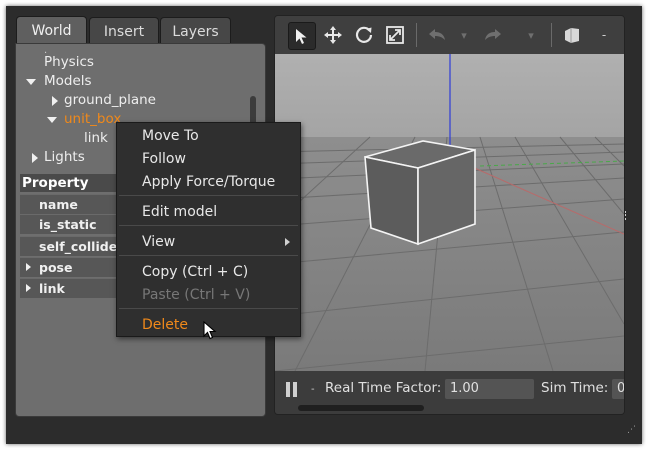 The image size is (651, 452). What do you see at coordinates (158, 242) in the screenshot?
I see `menu-item-view: View` at bounding box center [158, 242].